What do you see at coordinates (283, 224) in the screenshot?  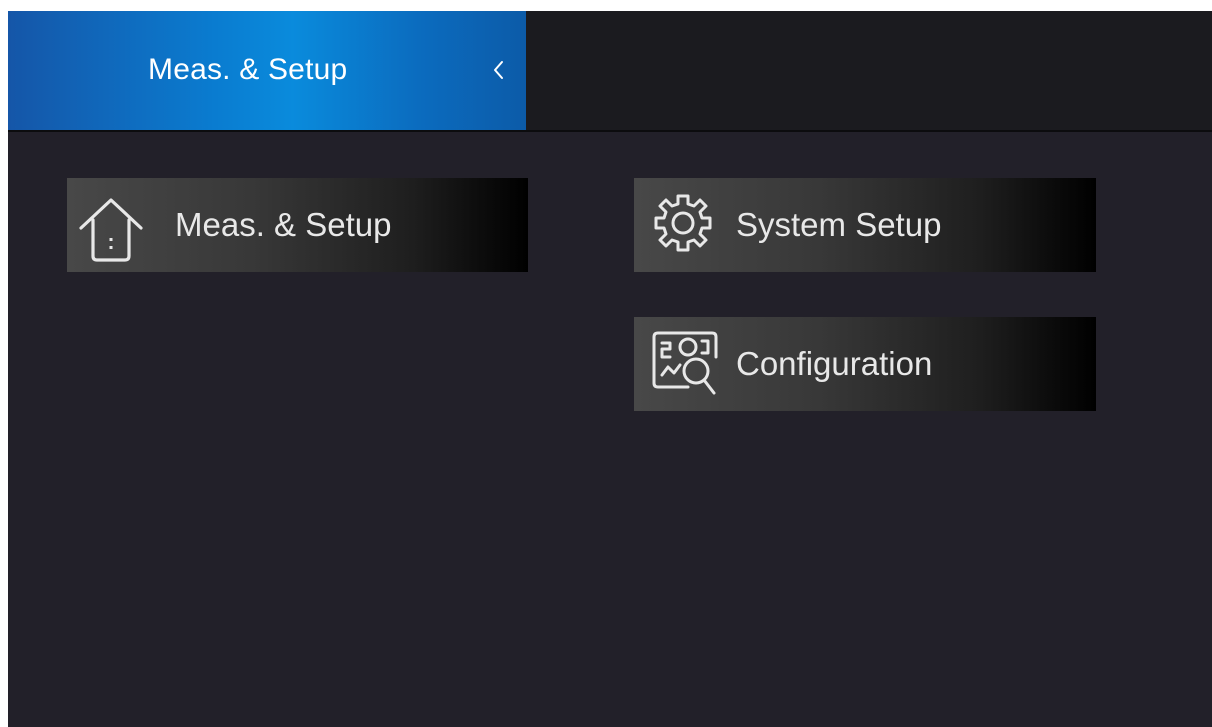 I see `meas-setup-label: Meas. & Setup` at bounding box center [283, 224].